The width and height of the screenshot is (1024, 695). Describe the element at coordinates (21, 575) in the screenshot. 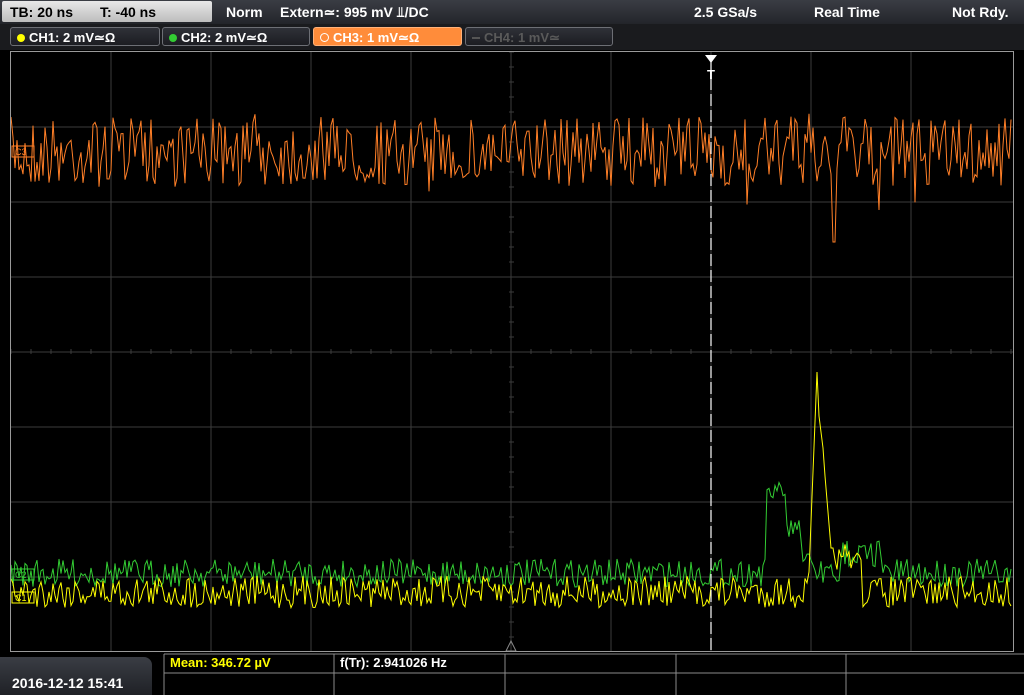

I see `ch2-offset-label: C2` at that location.